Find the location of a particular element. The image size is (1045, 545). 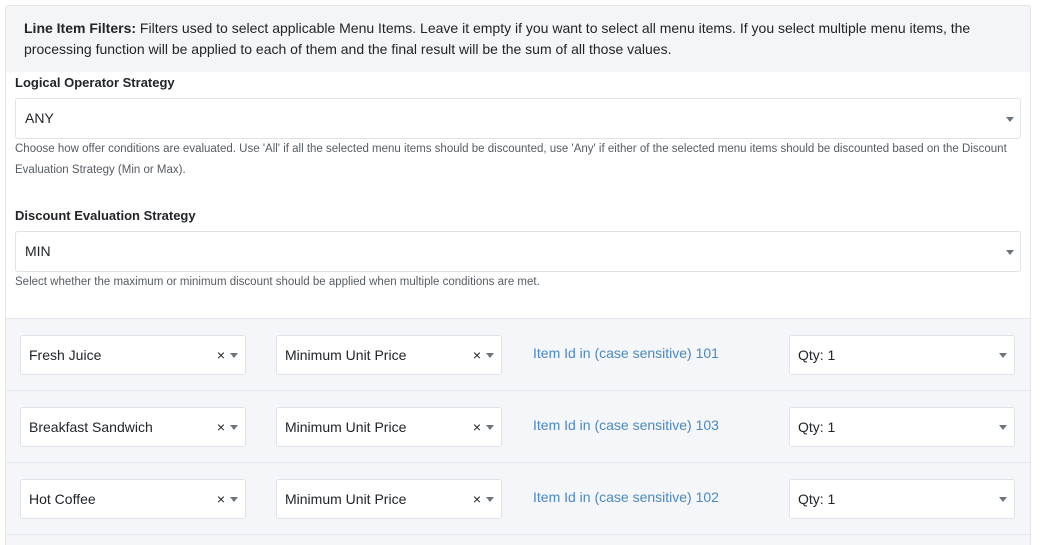

logical-operator-label: Logical Operator Strategy is located at coordinates (95, 82).